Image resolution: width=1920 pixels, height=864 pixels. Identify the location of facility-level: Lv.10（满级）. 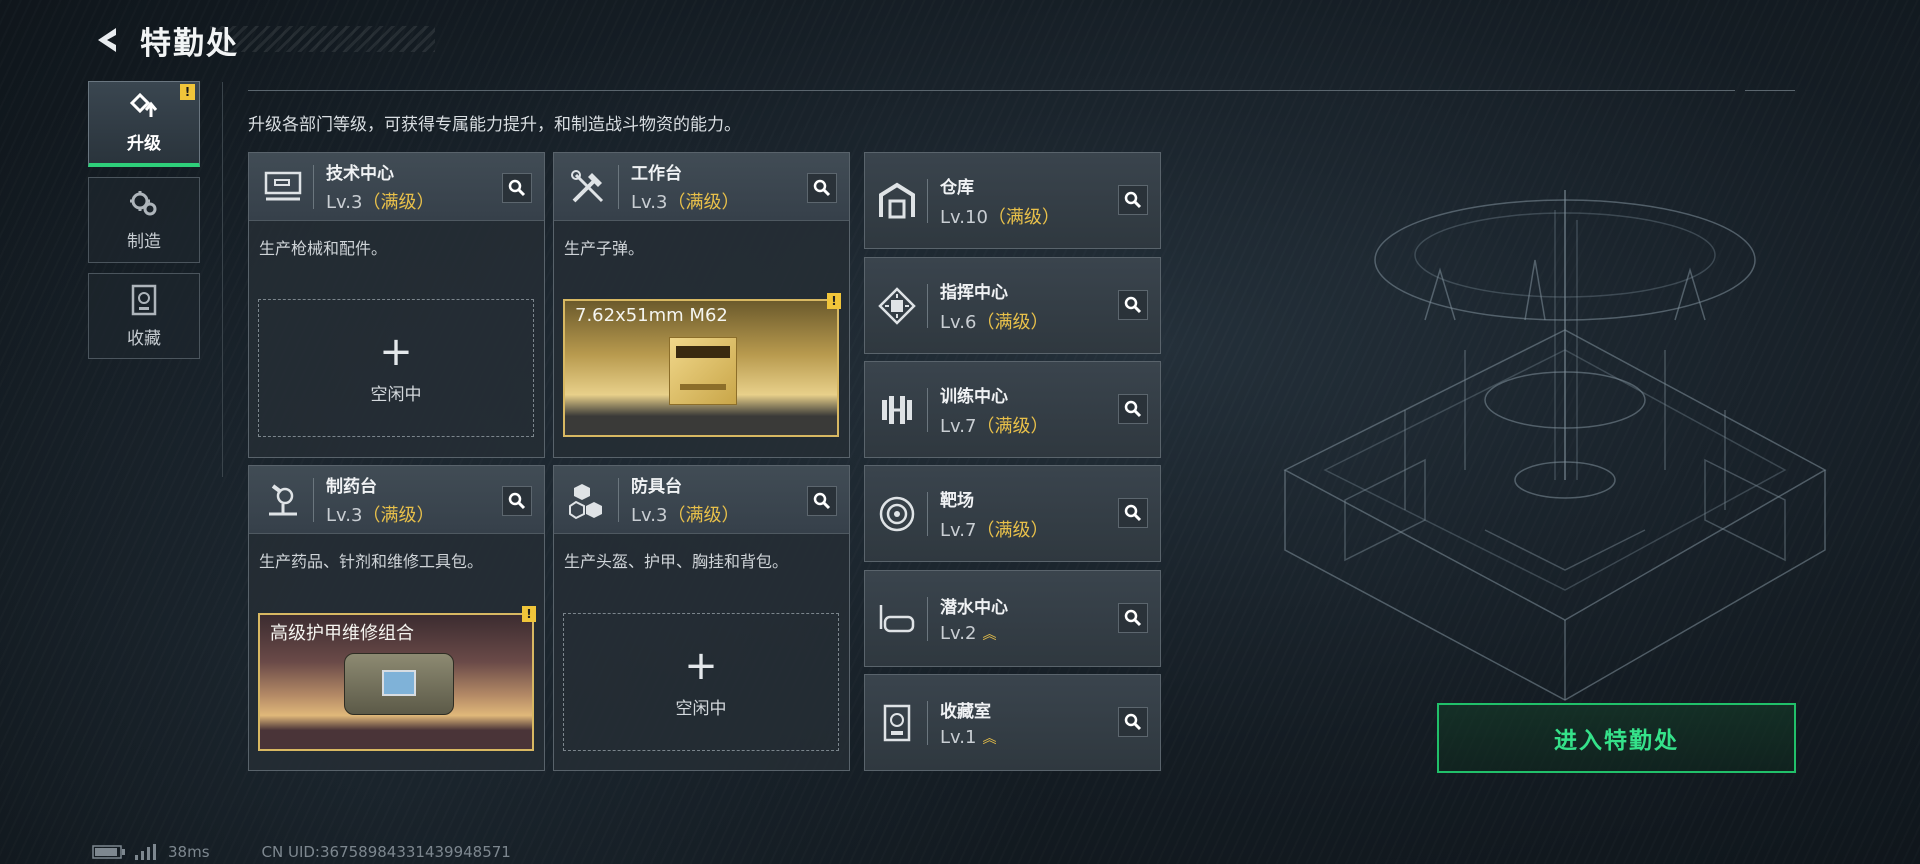
(1000, 217).